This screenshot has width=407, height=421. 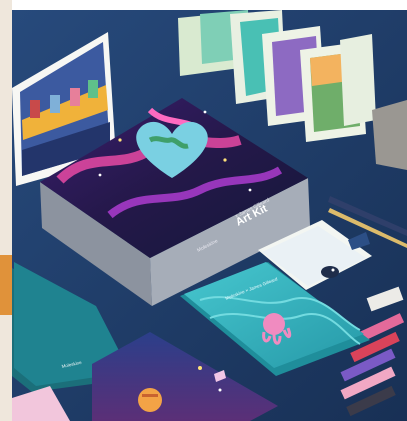 What do you see at coordinates (274, 324) in the screenshot?
I see `octopus-icon` at bounding box center [274, 324].